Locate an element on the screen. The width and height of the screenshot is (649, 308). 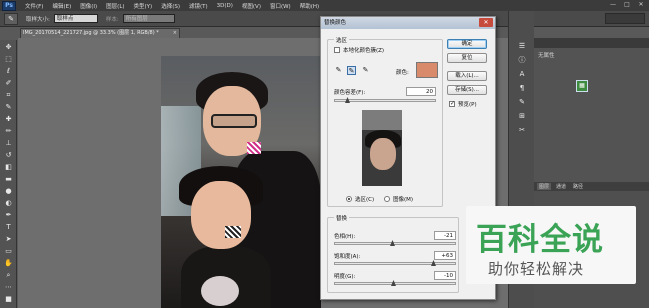
menu-3d: 3D(D) is located at coordinates (225, 6).